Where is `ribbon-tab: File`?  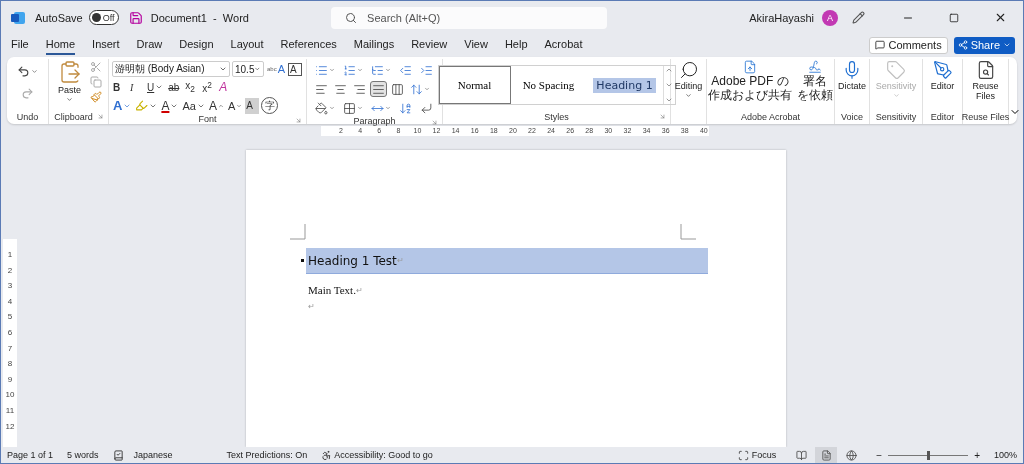
ribbon-tab: File is located at coordinates (20, 45).